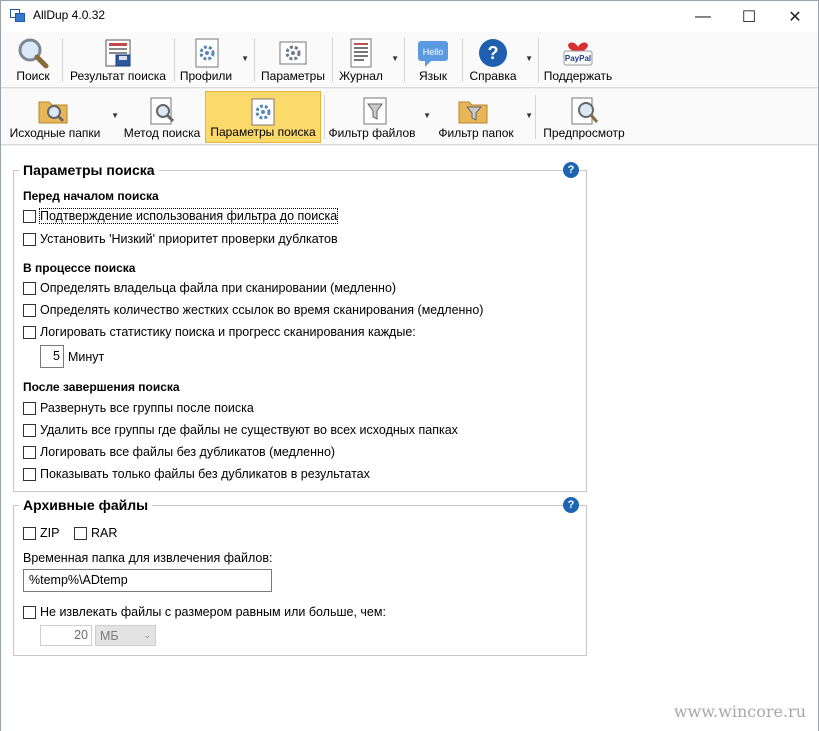 The image size is (819, 731). I want to click on low-priority-checkbox, so click(29, 239).